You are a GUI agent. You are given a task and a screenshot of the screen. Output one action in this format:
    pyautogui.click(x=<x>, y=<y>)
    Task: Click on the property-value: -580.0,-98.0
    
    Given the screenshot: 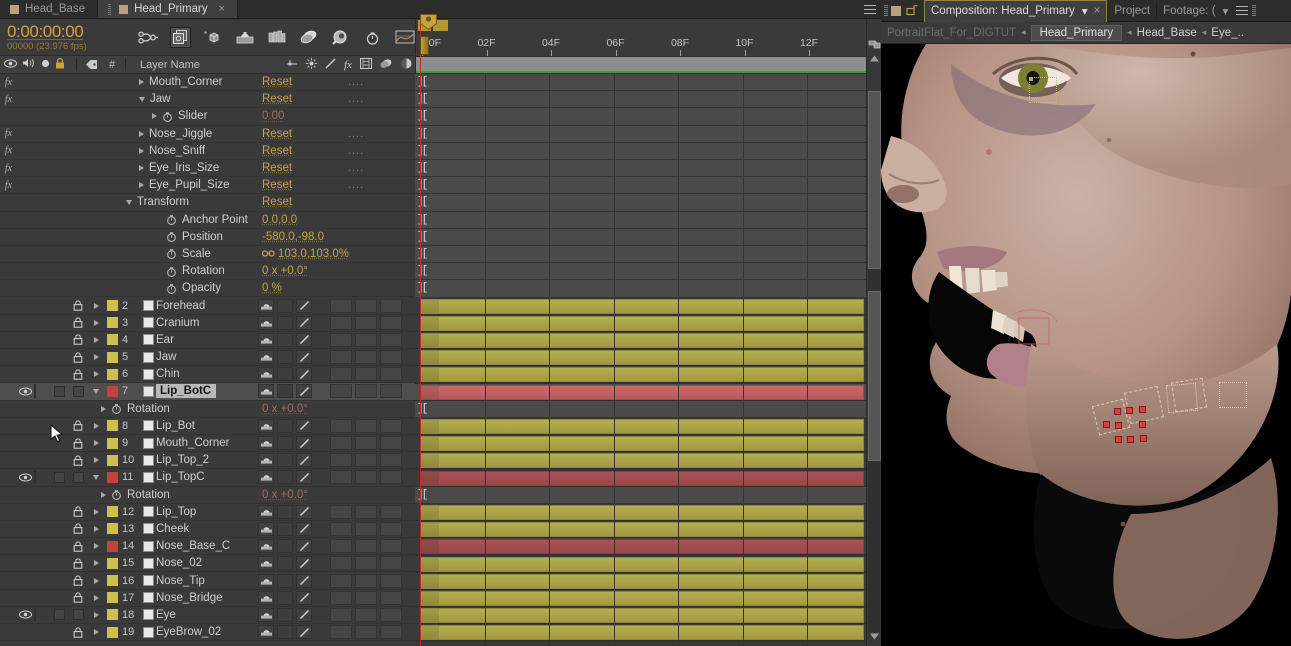 What is the action you would take?
    pyautogui.click(x=293, y=237)
    